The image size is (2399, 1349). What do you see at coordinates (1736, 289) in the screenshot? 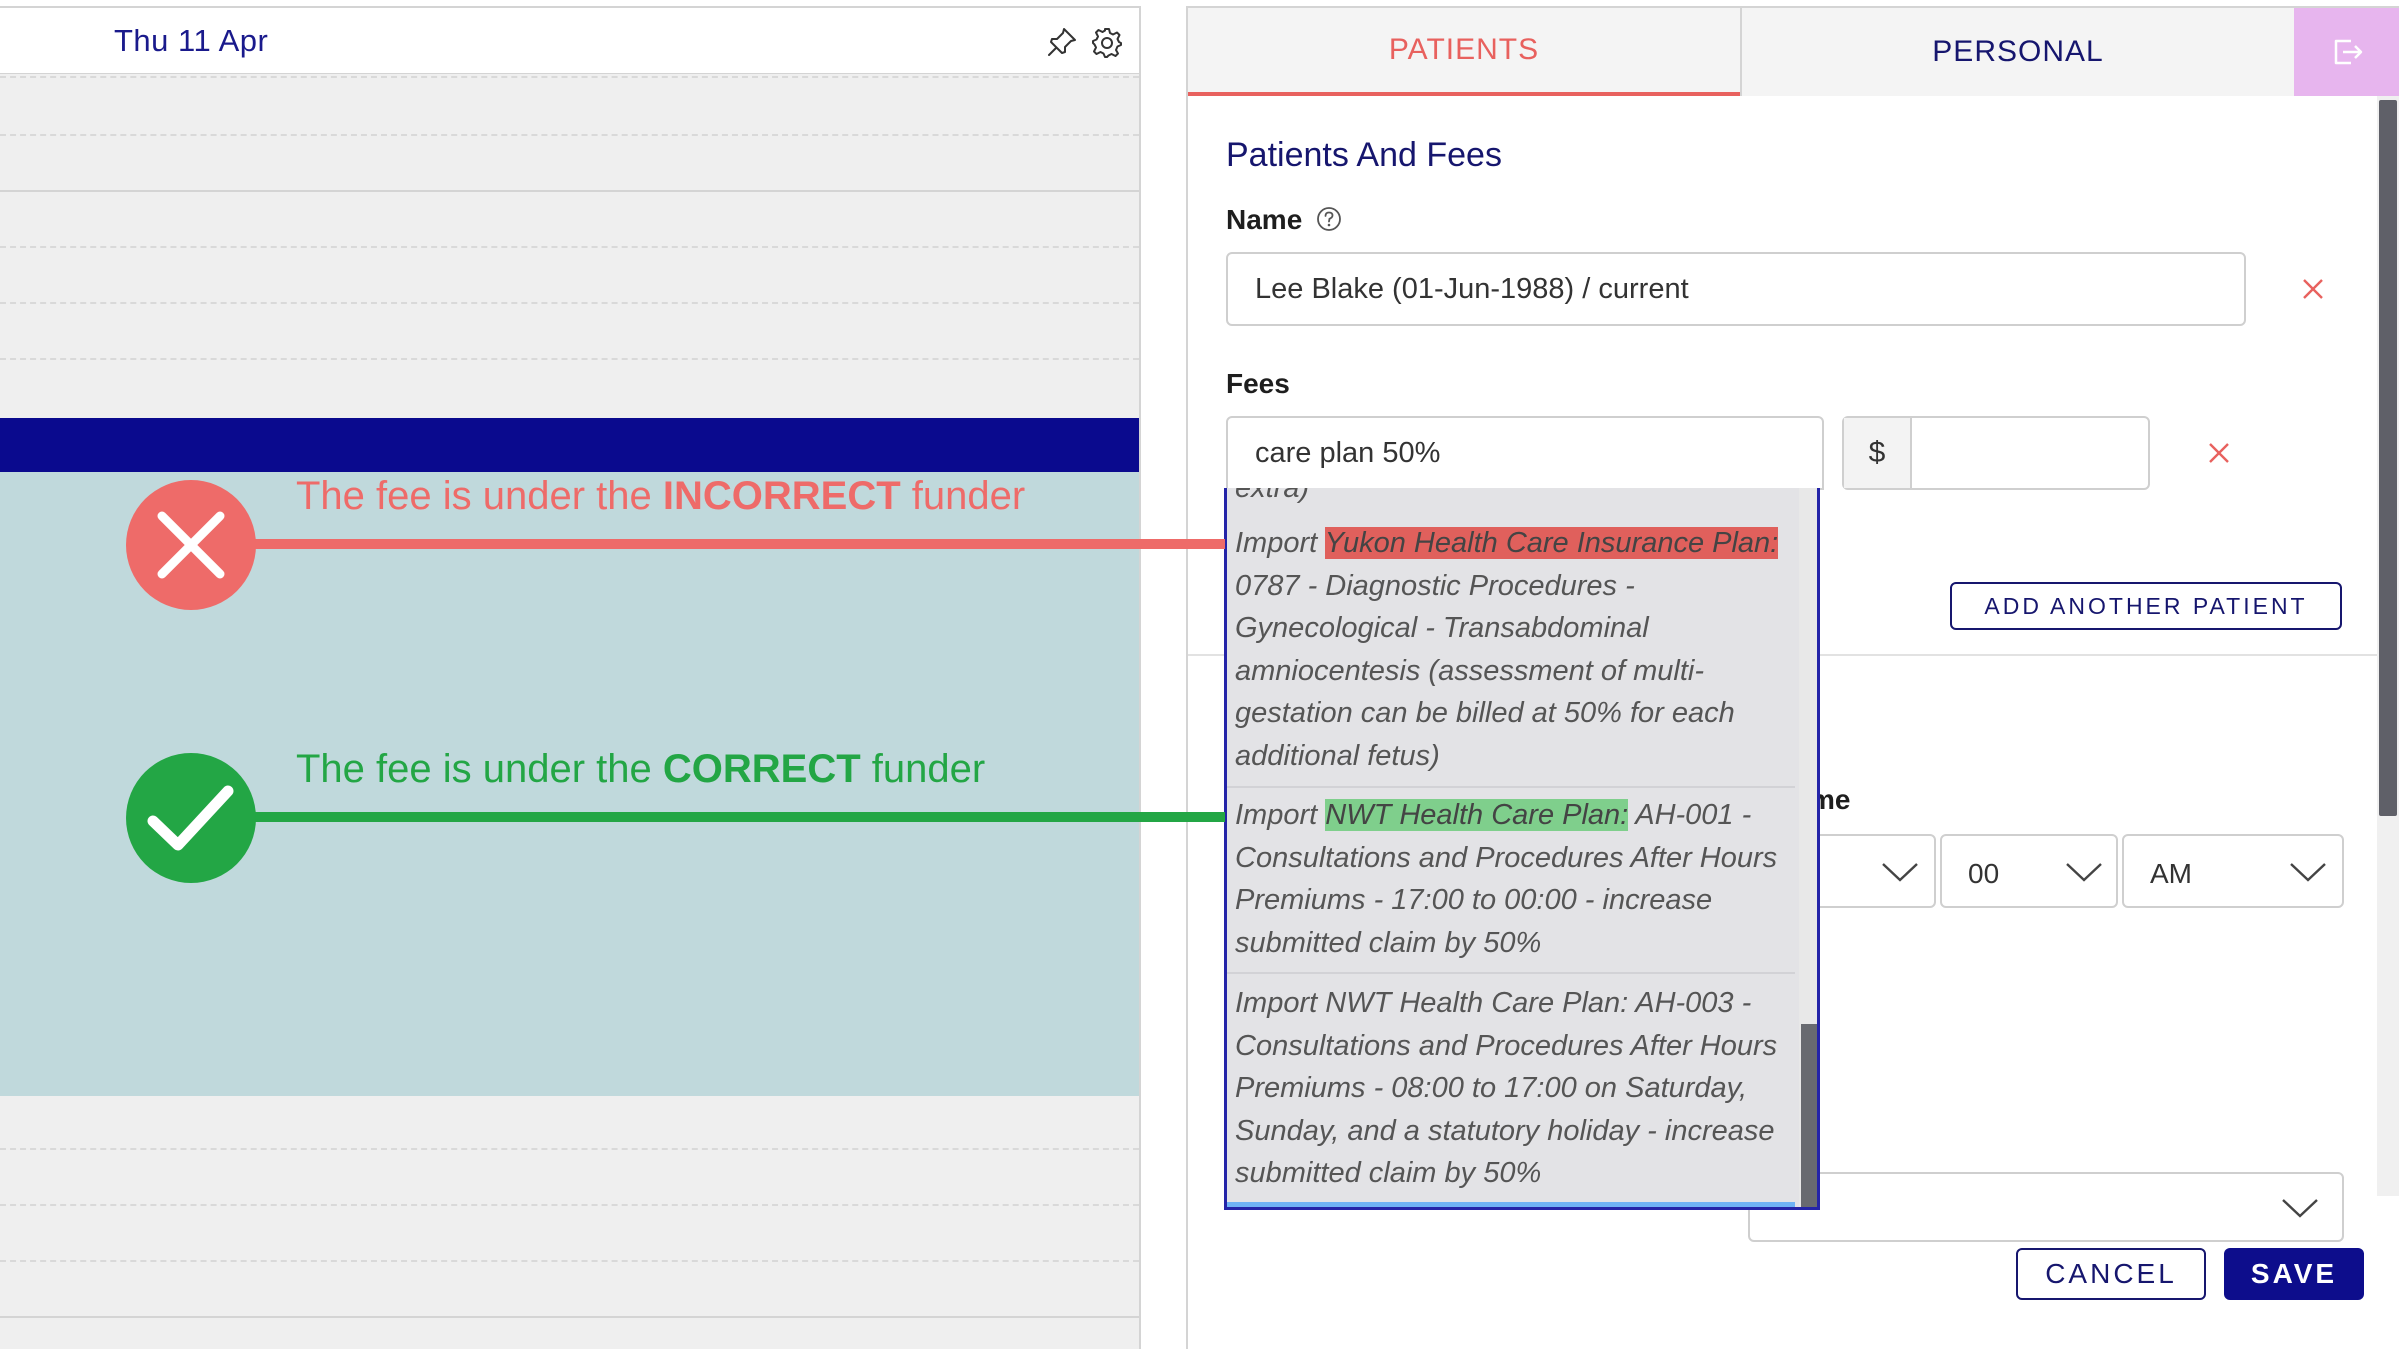
I see `patient-name-field: Lee Blake (01-Jun-1988) / current` at bounding box center [1736, 289].